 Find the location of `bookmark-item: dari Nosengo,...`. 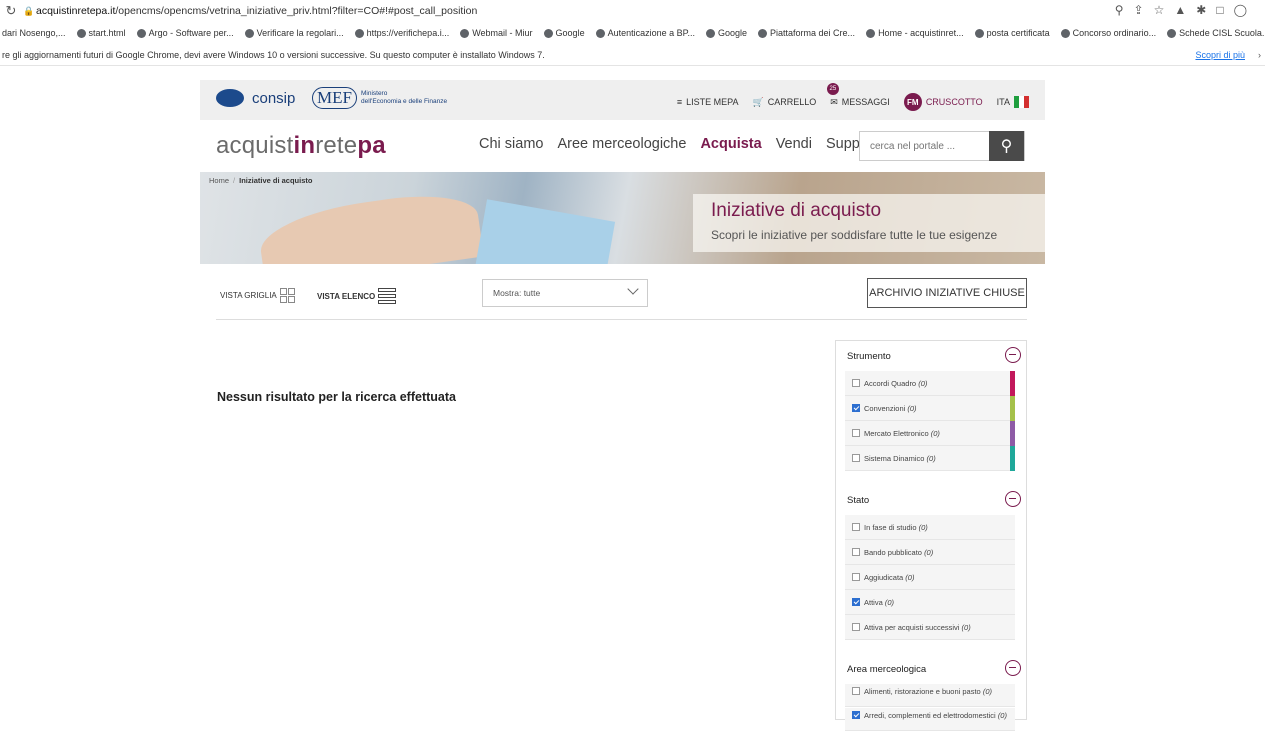

bookmark-item: dari Nosengo,... is located at coordinates (34, 33).